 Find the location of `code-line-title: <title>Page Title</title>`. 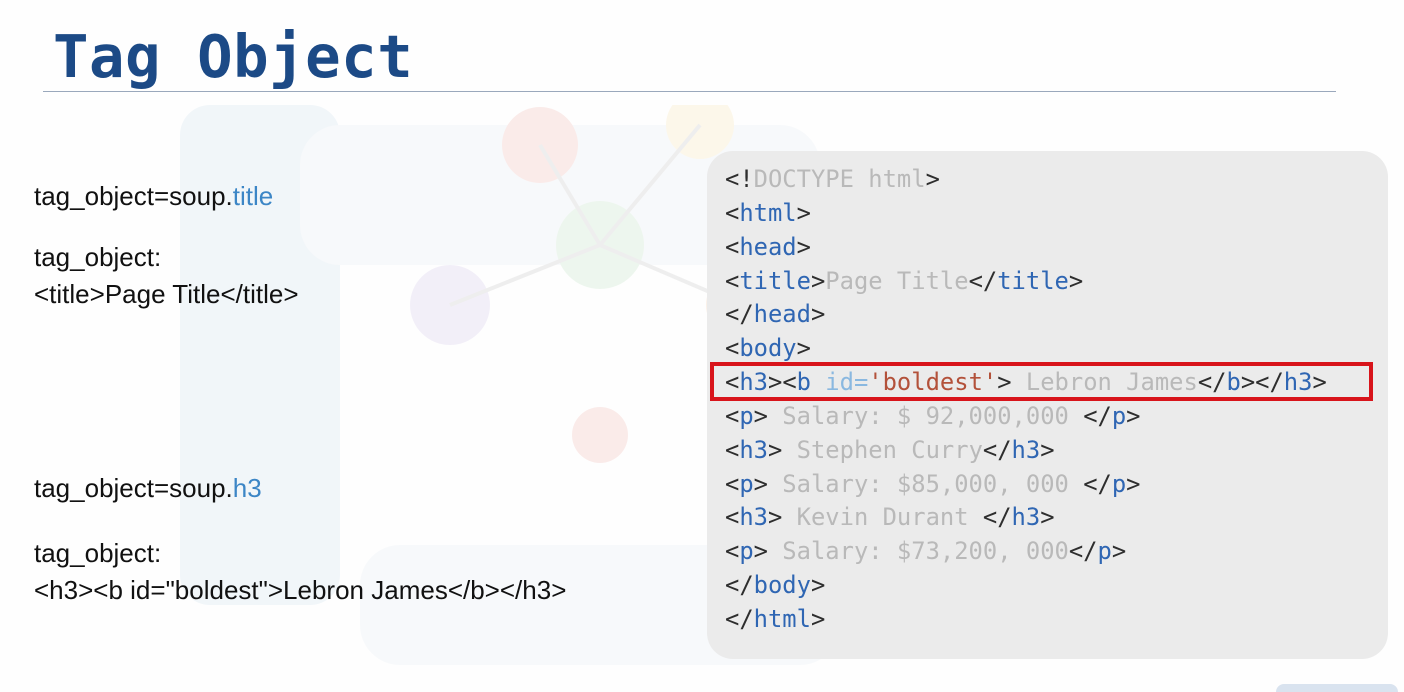

code-line-title: <title>Page Title</title> is located at coordinates (904, 281).